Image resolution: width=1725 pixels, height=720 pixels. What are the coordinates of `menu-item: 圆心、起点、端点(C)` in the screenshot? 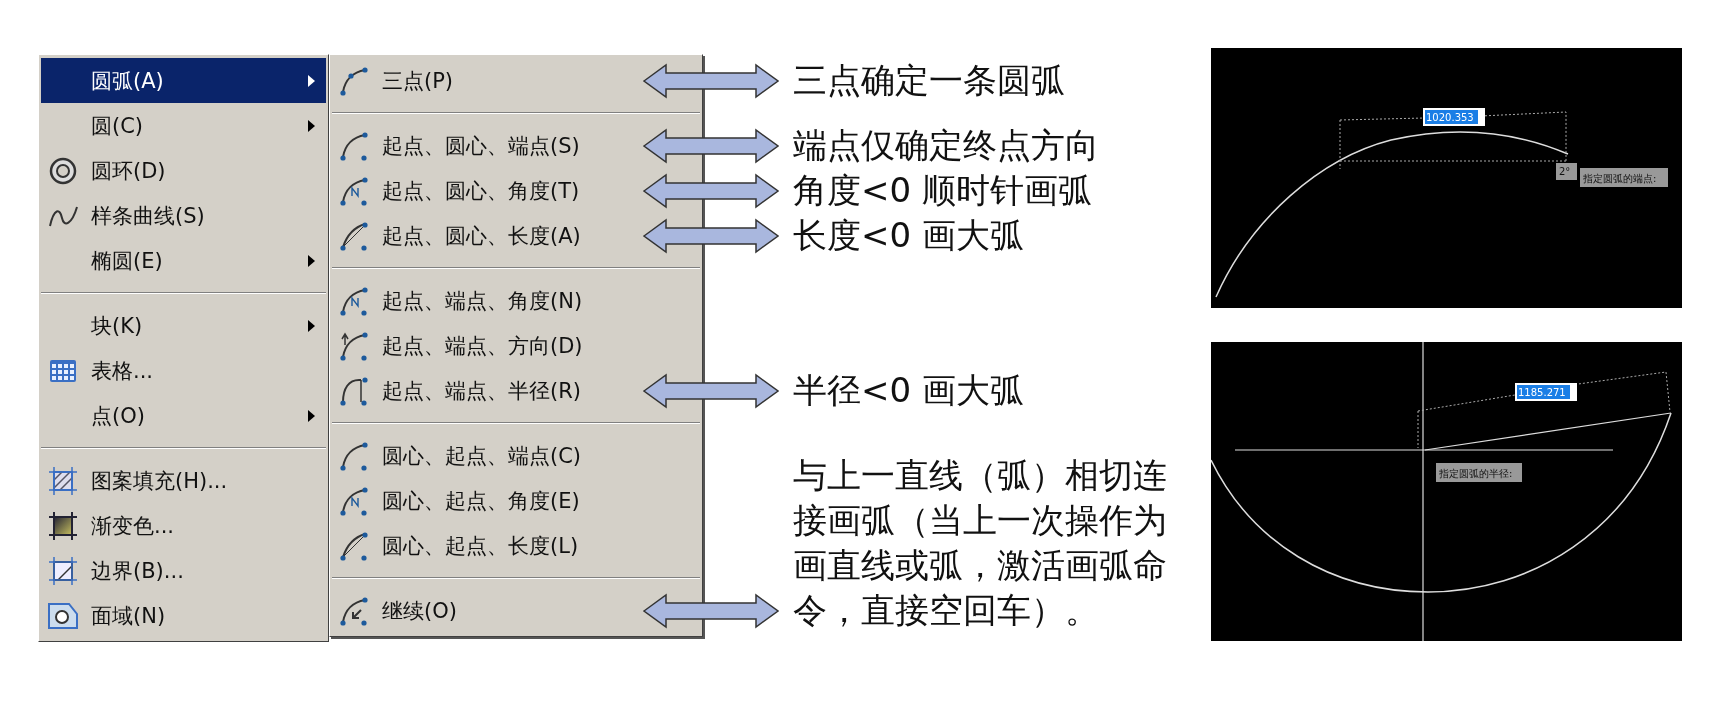 It's located at (459, 455).